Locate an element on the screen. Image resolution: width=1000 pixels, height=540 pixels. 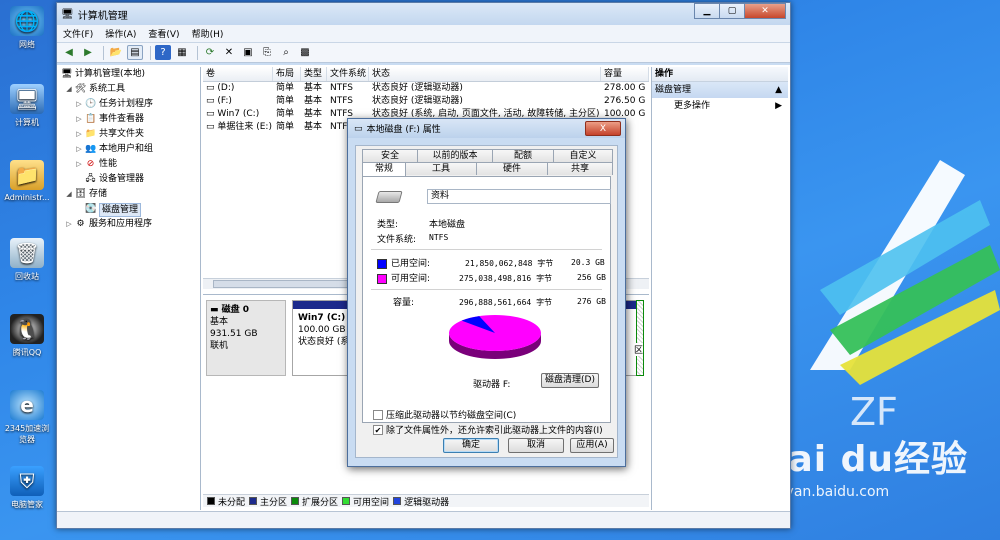
tree-item-shared-folders: ▷ 📁 共享文件夹 is located at coordinates (129, 134).